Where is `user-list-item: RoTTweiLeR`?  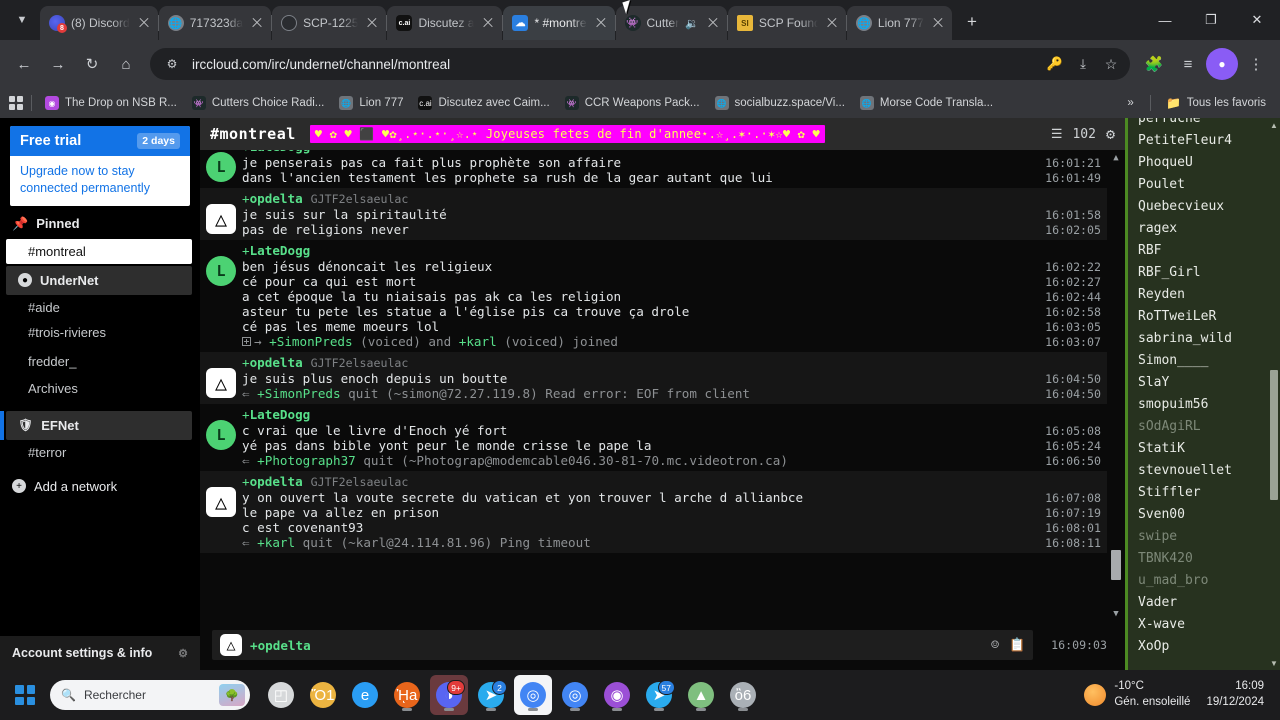
user-list-item: RoTTweiLeR is located at coordinates (1209, 317).